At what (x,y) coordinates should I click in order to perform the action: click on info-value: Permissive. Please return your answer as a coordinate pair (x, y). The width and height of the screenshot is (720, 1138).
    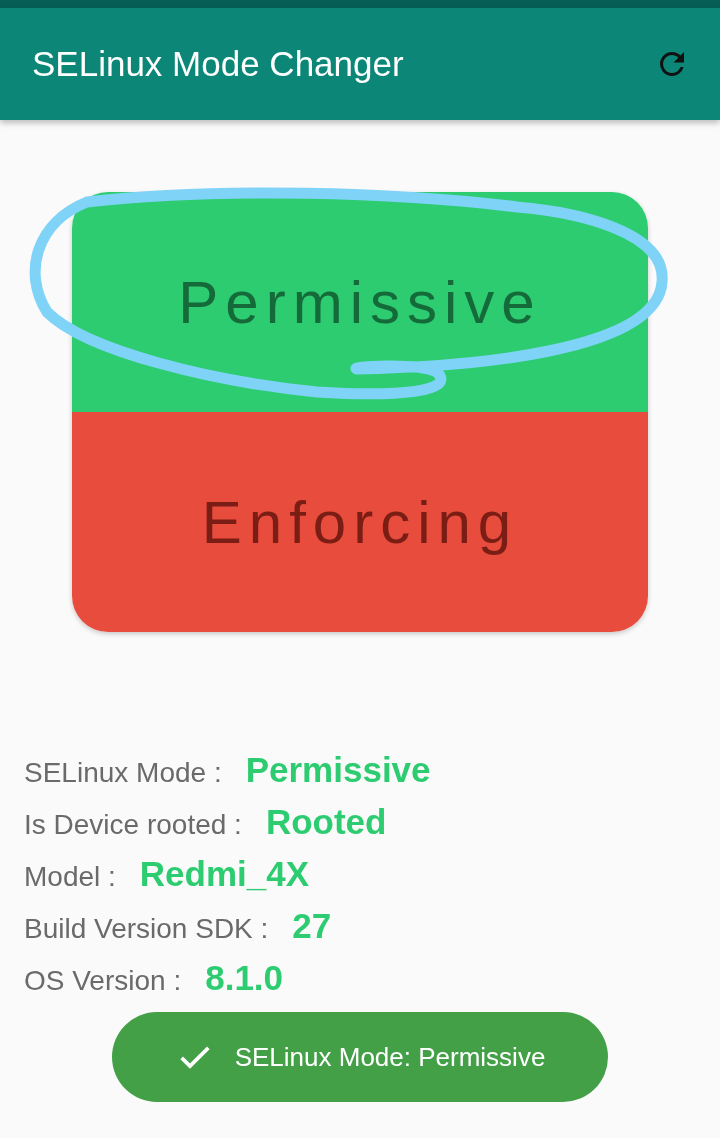
    Looking at the image, I should click on (338, 770).